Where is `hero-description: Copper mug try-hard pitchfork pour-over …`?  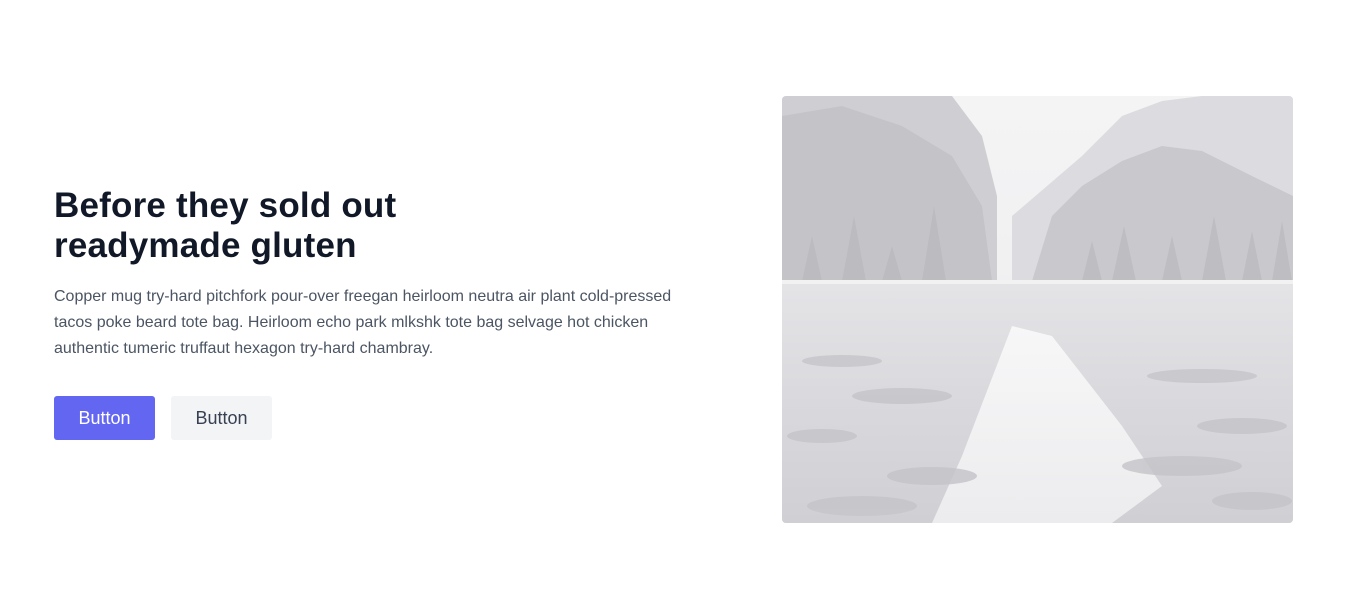 hero-description: Copper mug try-hard pitchfork pour-over … is located at coordinates (384, 323).